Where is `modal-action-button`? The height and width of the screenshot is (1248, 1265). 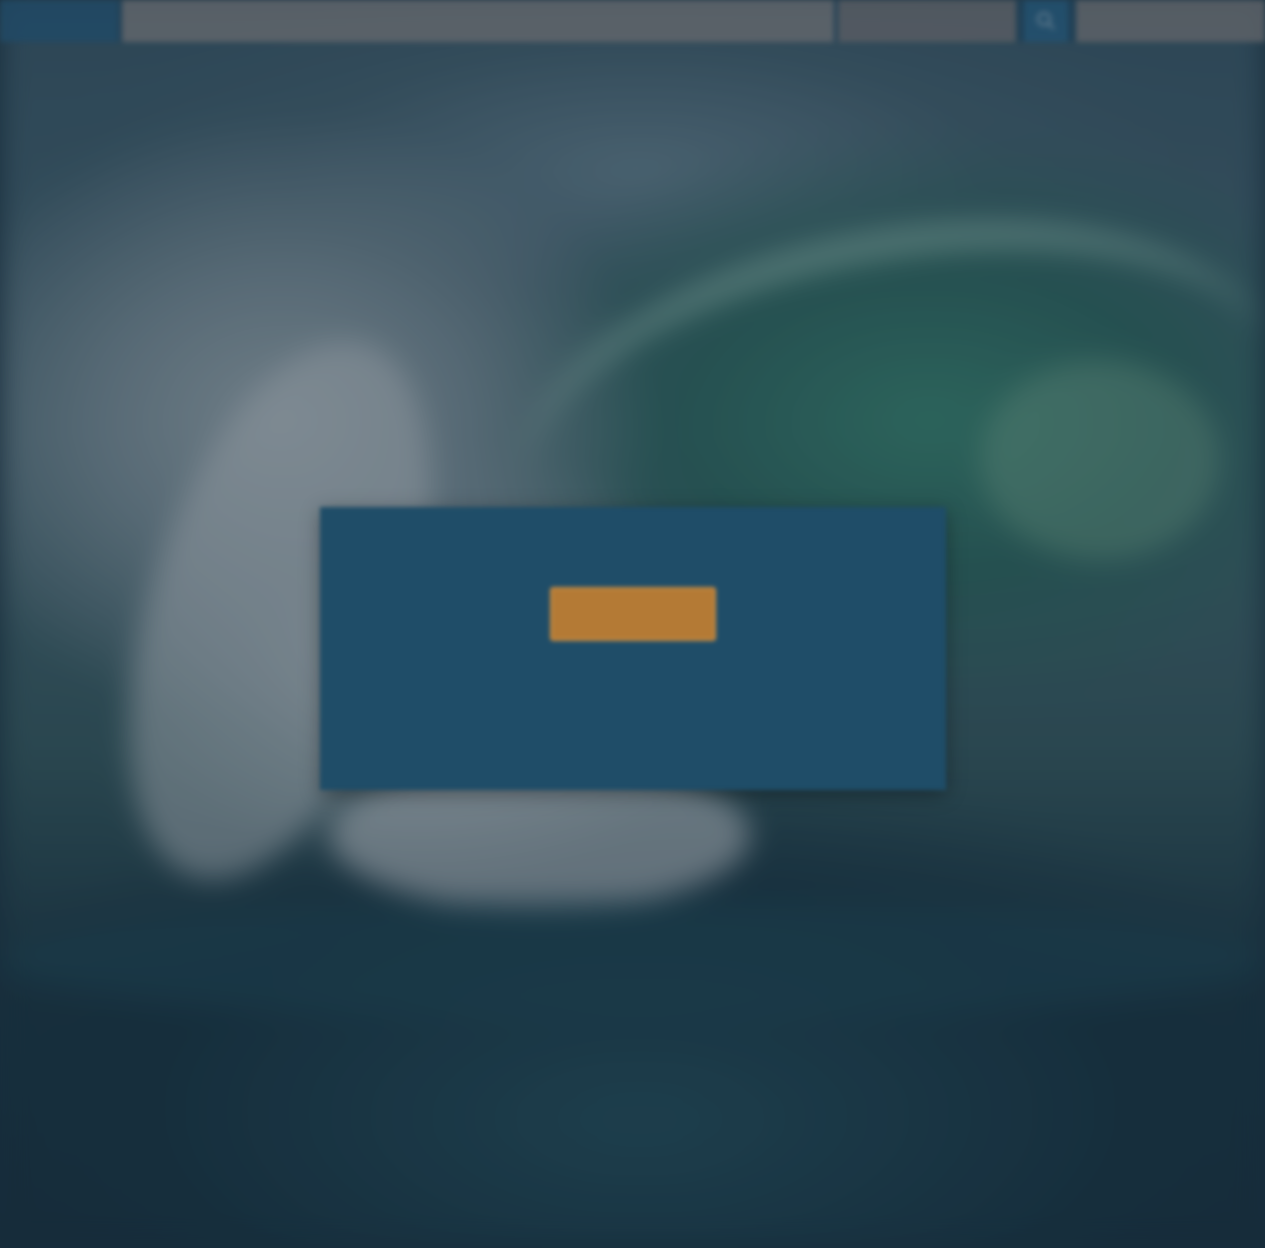
modal-action-button is located at coordinates (633, 614).